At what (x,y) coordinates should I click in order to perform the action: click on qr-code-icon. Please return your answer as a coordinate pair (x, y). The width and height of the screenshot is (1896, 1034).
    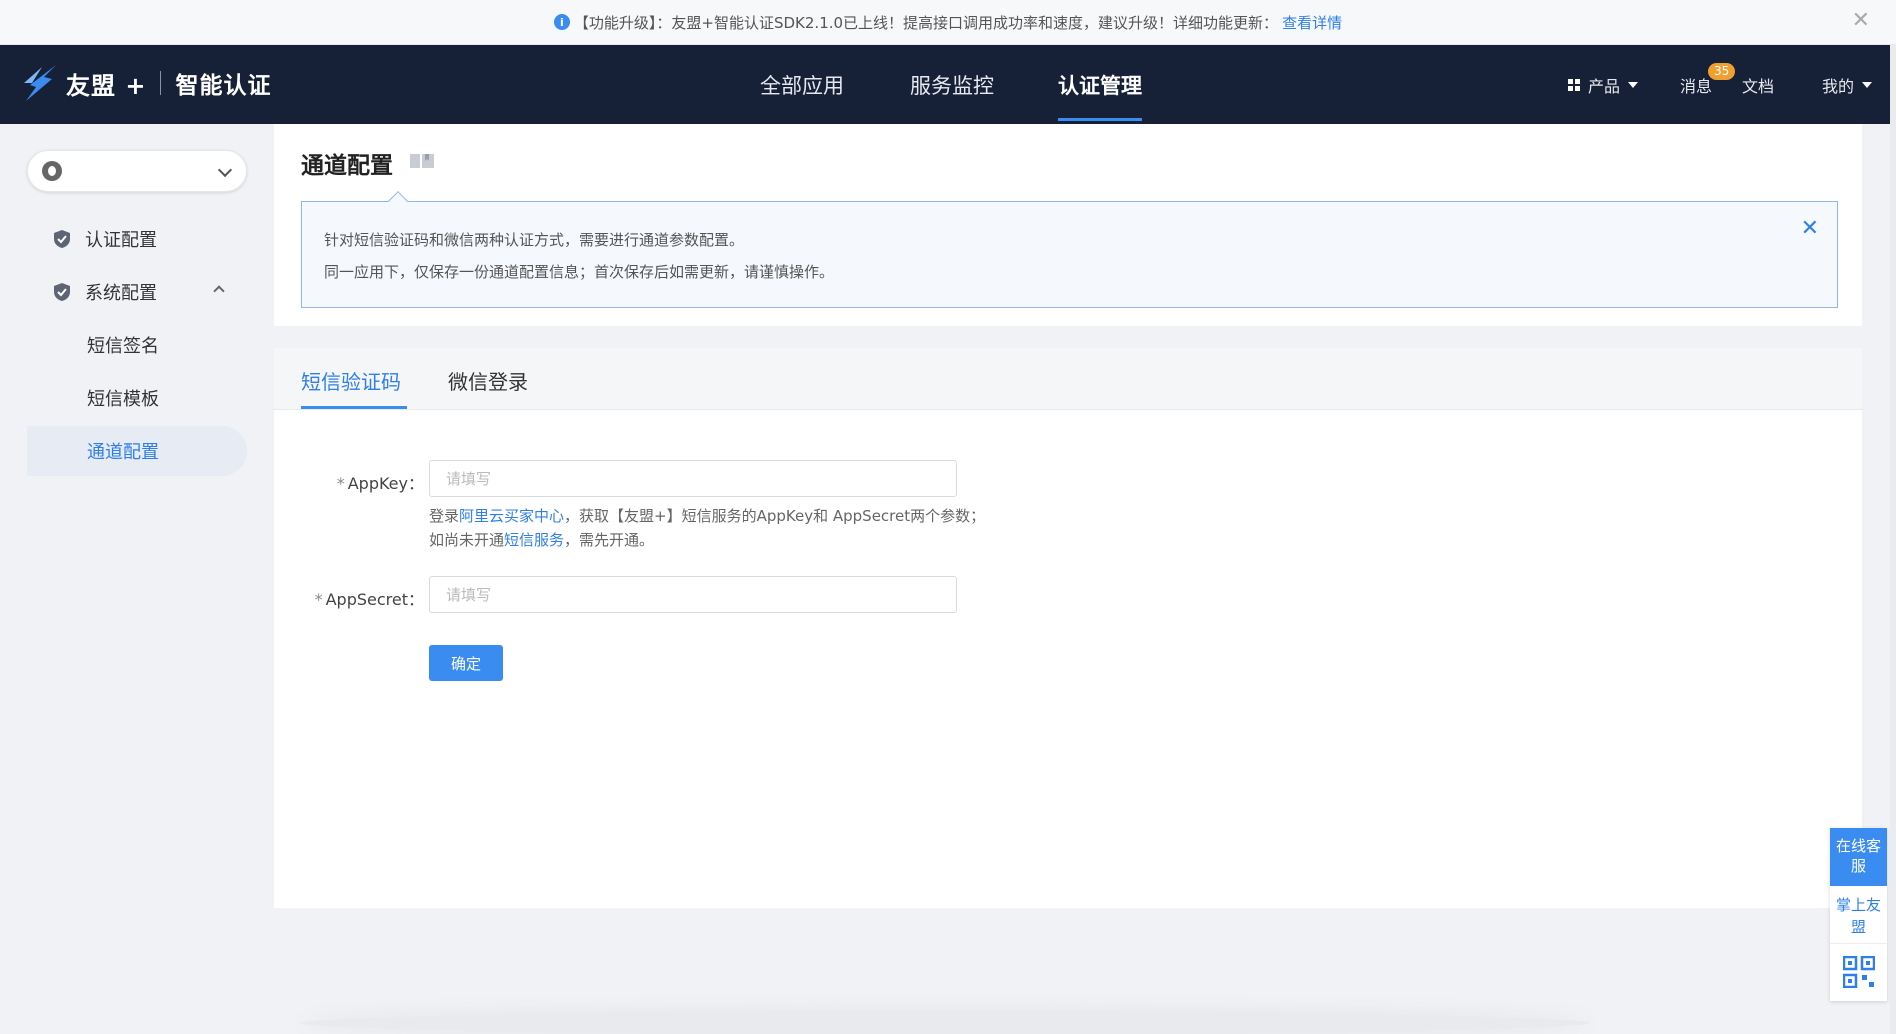
    Looking at the image, I should click on (1859, 972).